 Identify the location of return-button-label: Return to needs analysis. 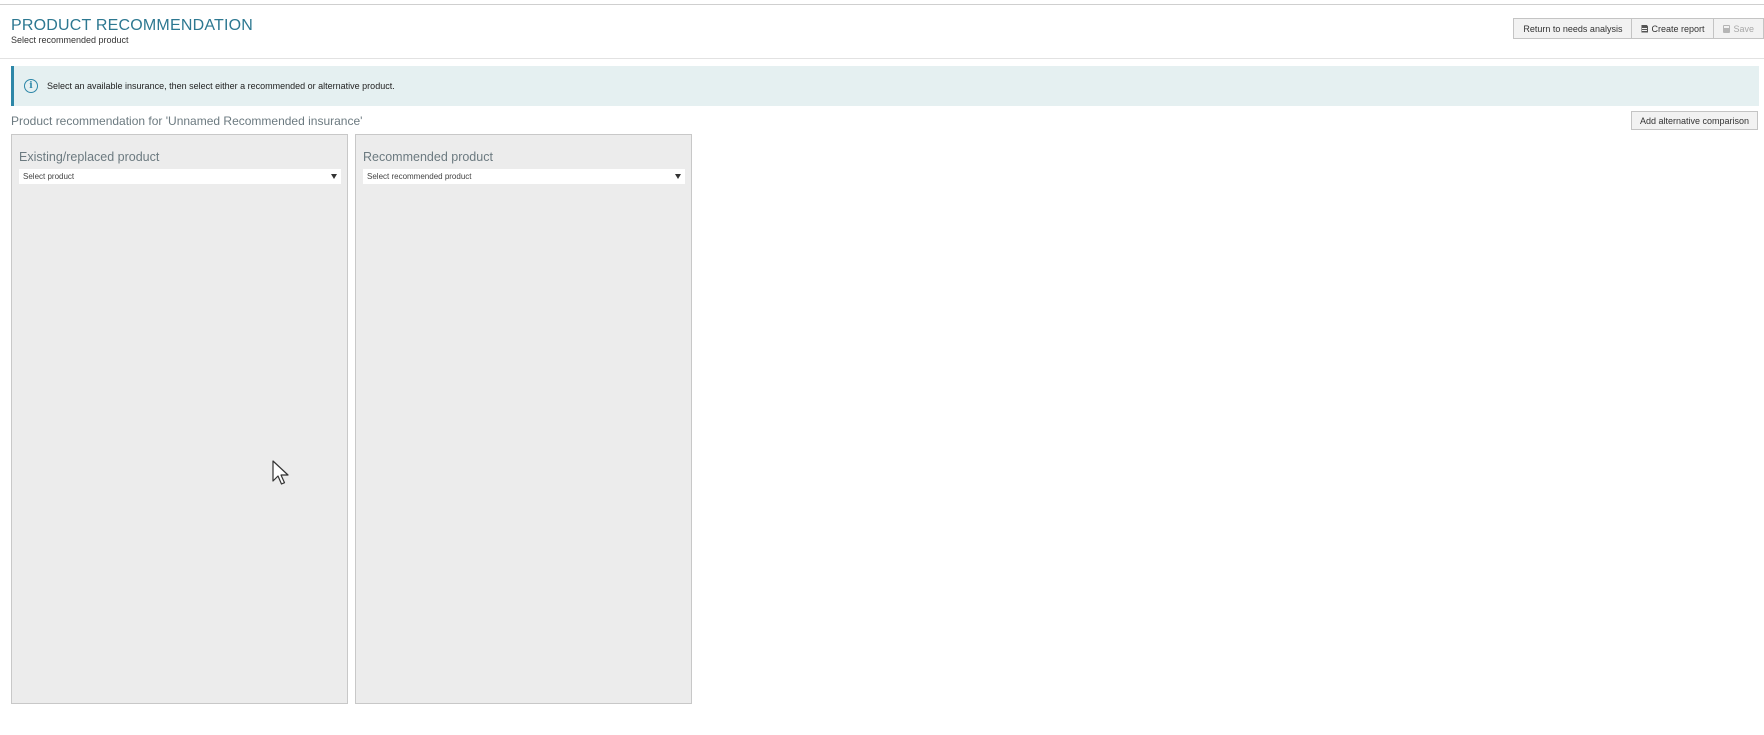
(1573, 28).